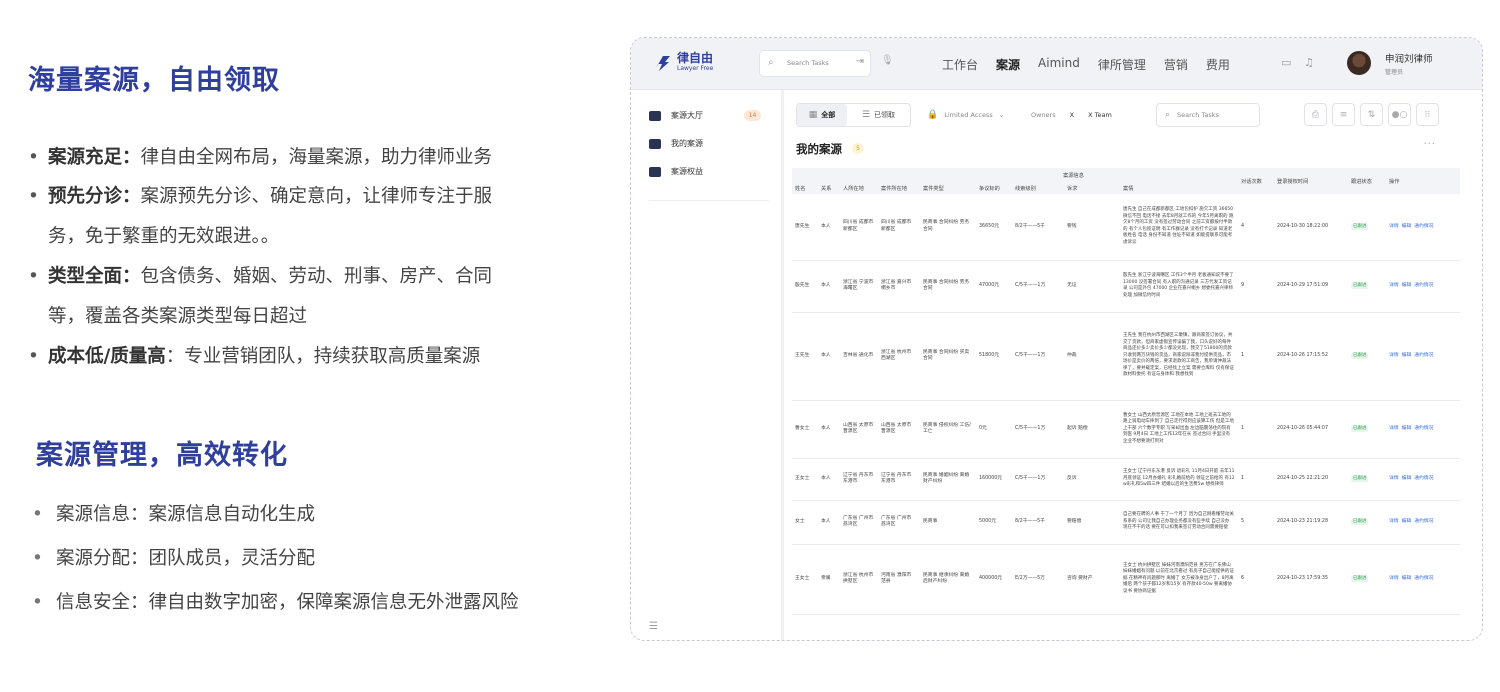 The height and width of the screenshot is (692, 1500). I want to click on sidebar: 案源大厅 14 我的案源 案源权益 ☰, so click(707, 365).